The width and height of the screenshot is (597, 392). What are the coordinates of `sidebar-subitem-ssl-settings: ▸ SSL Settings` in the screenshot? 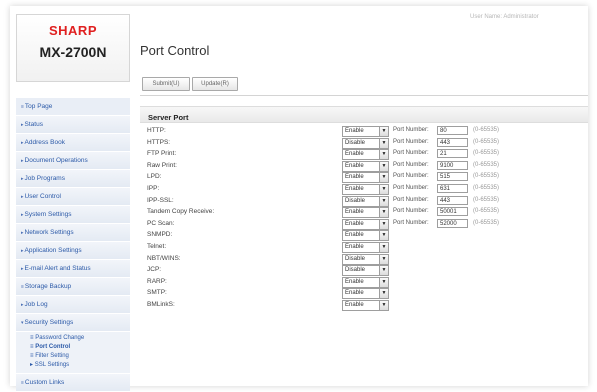 It's located at (73, 365).